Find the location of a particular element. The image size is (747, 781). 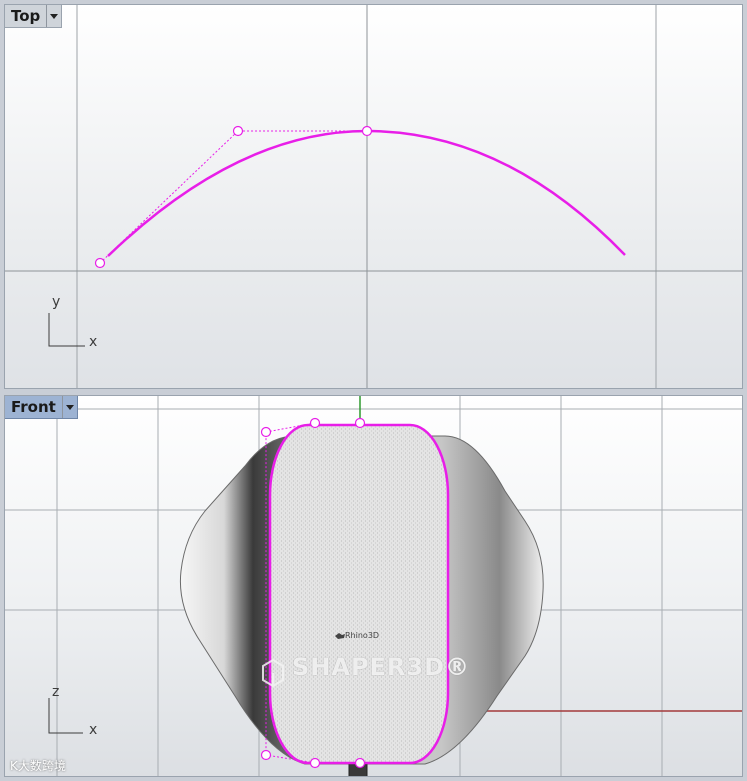

rhino-watermark: Rhino3D is located at coordinates (362, 635).